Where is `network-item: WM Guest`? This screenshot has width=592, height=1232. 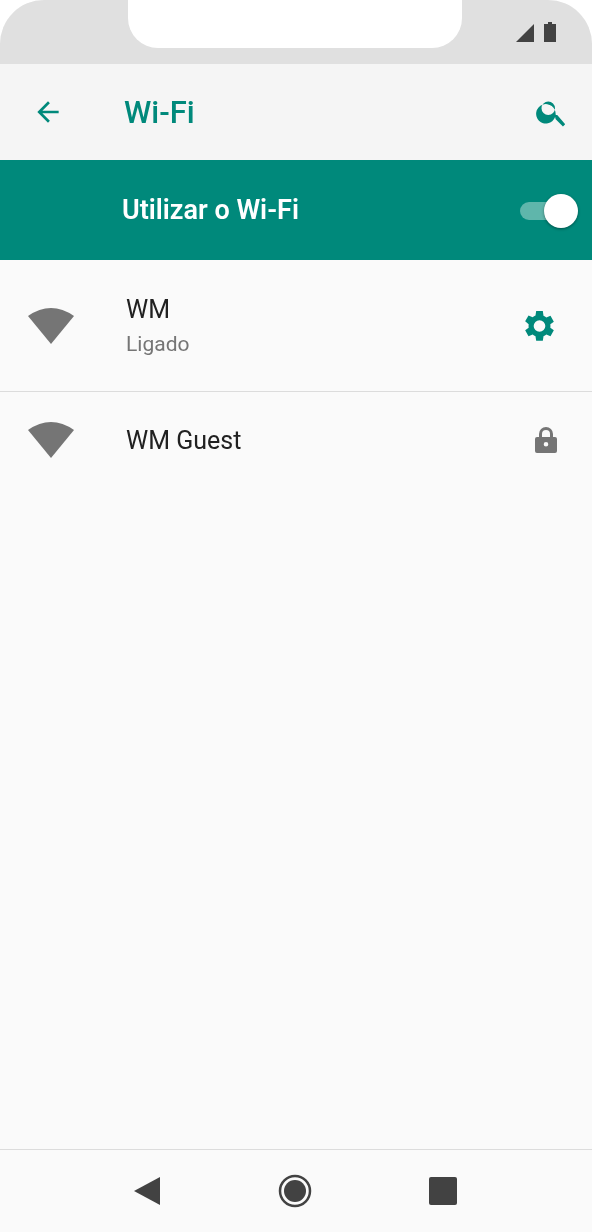 network-item: WM Guest is located at coordinates (296, 440).